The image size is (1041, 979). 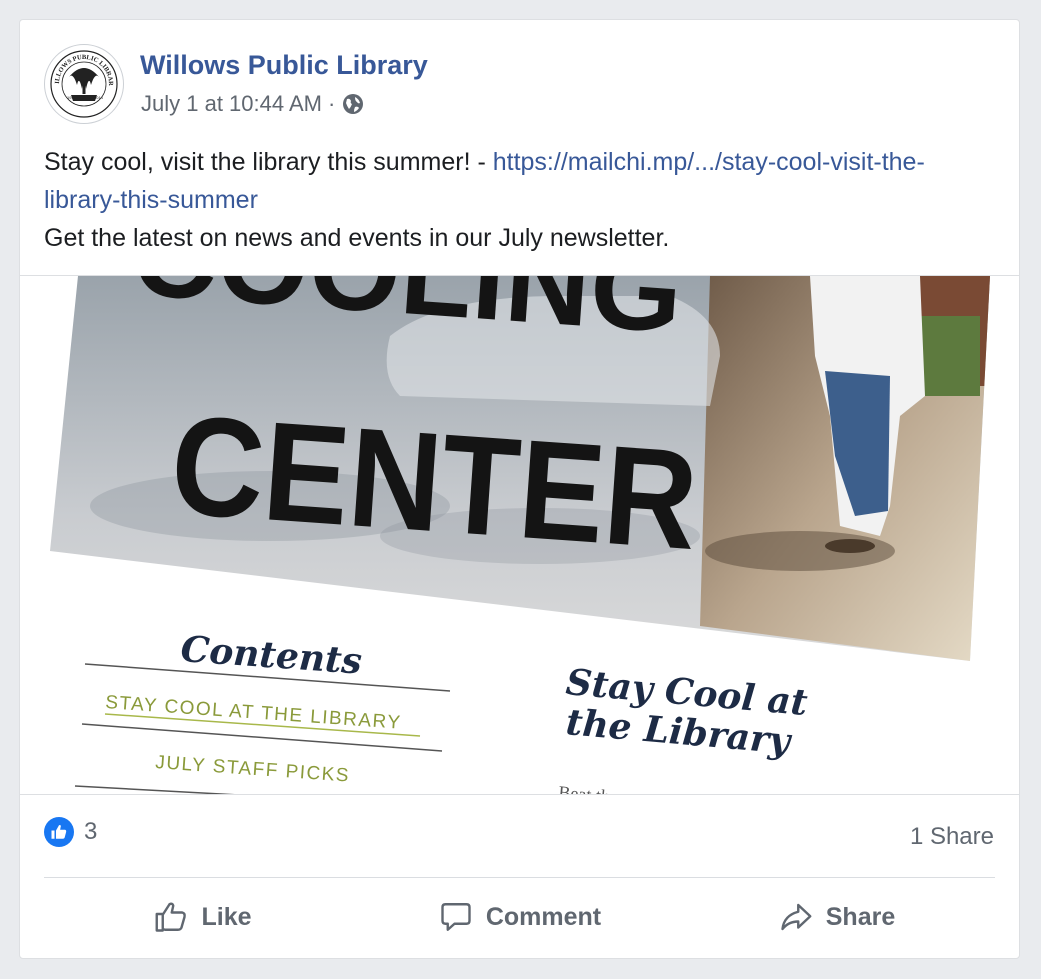 I want to click on svg-text: 1914, so click(x=72, y=97).